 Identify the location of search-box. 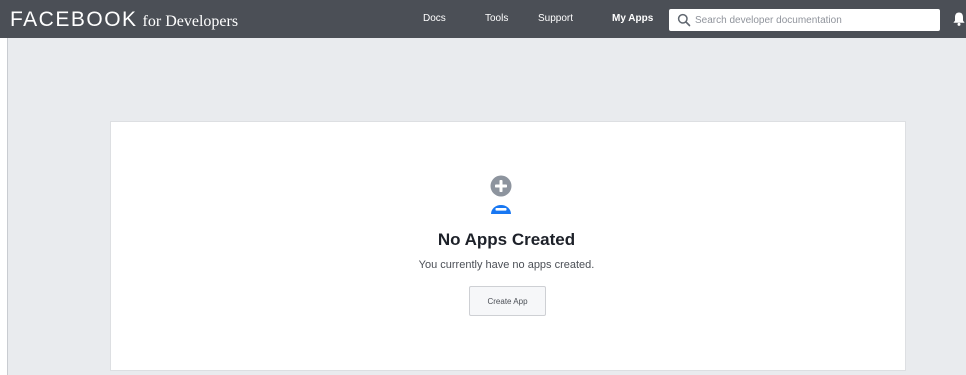
(804, 20).